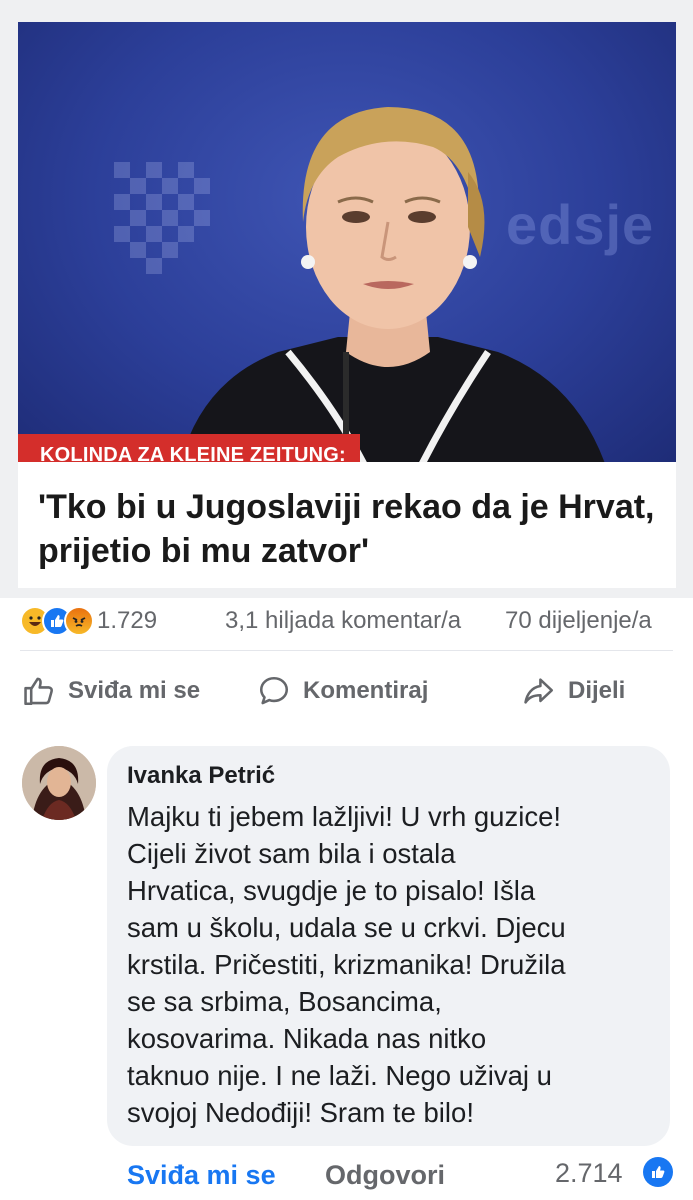 The image size is (693, 1200). What do you see at coordinates (366, 690) in the screenshot?
I see `comment-button-label: Komentiraj` at bounding box center [366, 690].